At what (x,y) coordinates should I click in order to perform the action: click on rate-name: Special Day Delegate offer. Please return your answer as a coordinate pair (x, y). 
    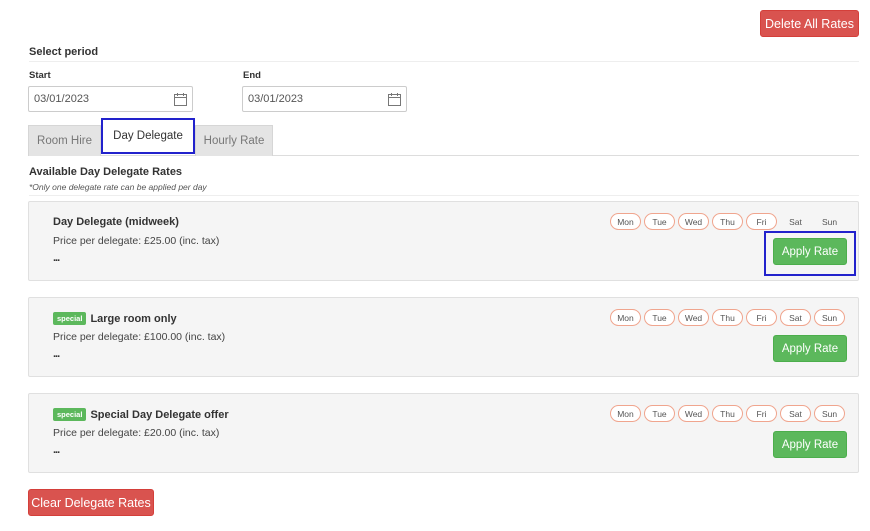
    Looking at the image, I should click on (159, 414).